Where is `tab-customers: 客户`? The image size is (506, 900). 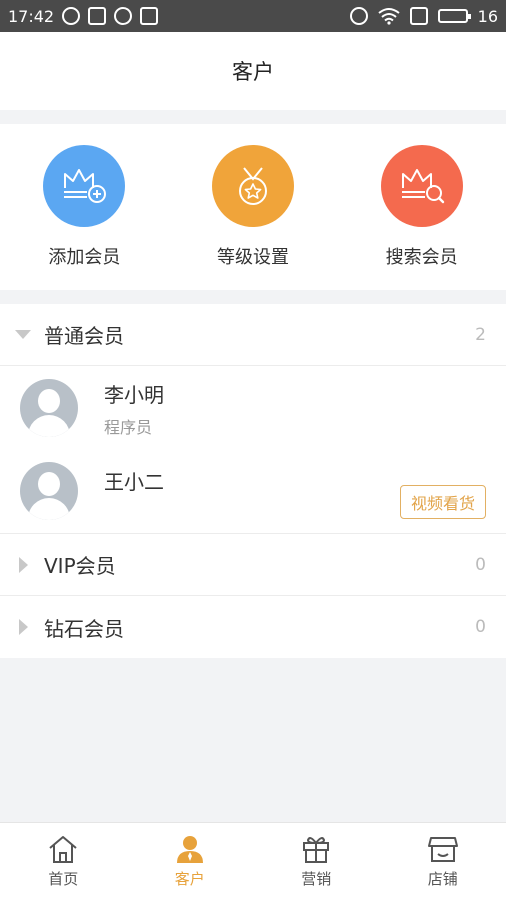 tab-customers: 客户 is located at coordinates (190, 861).